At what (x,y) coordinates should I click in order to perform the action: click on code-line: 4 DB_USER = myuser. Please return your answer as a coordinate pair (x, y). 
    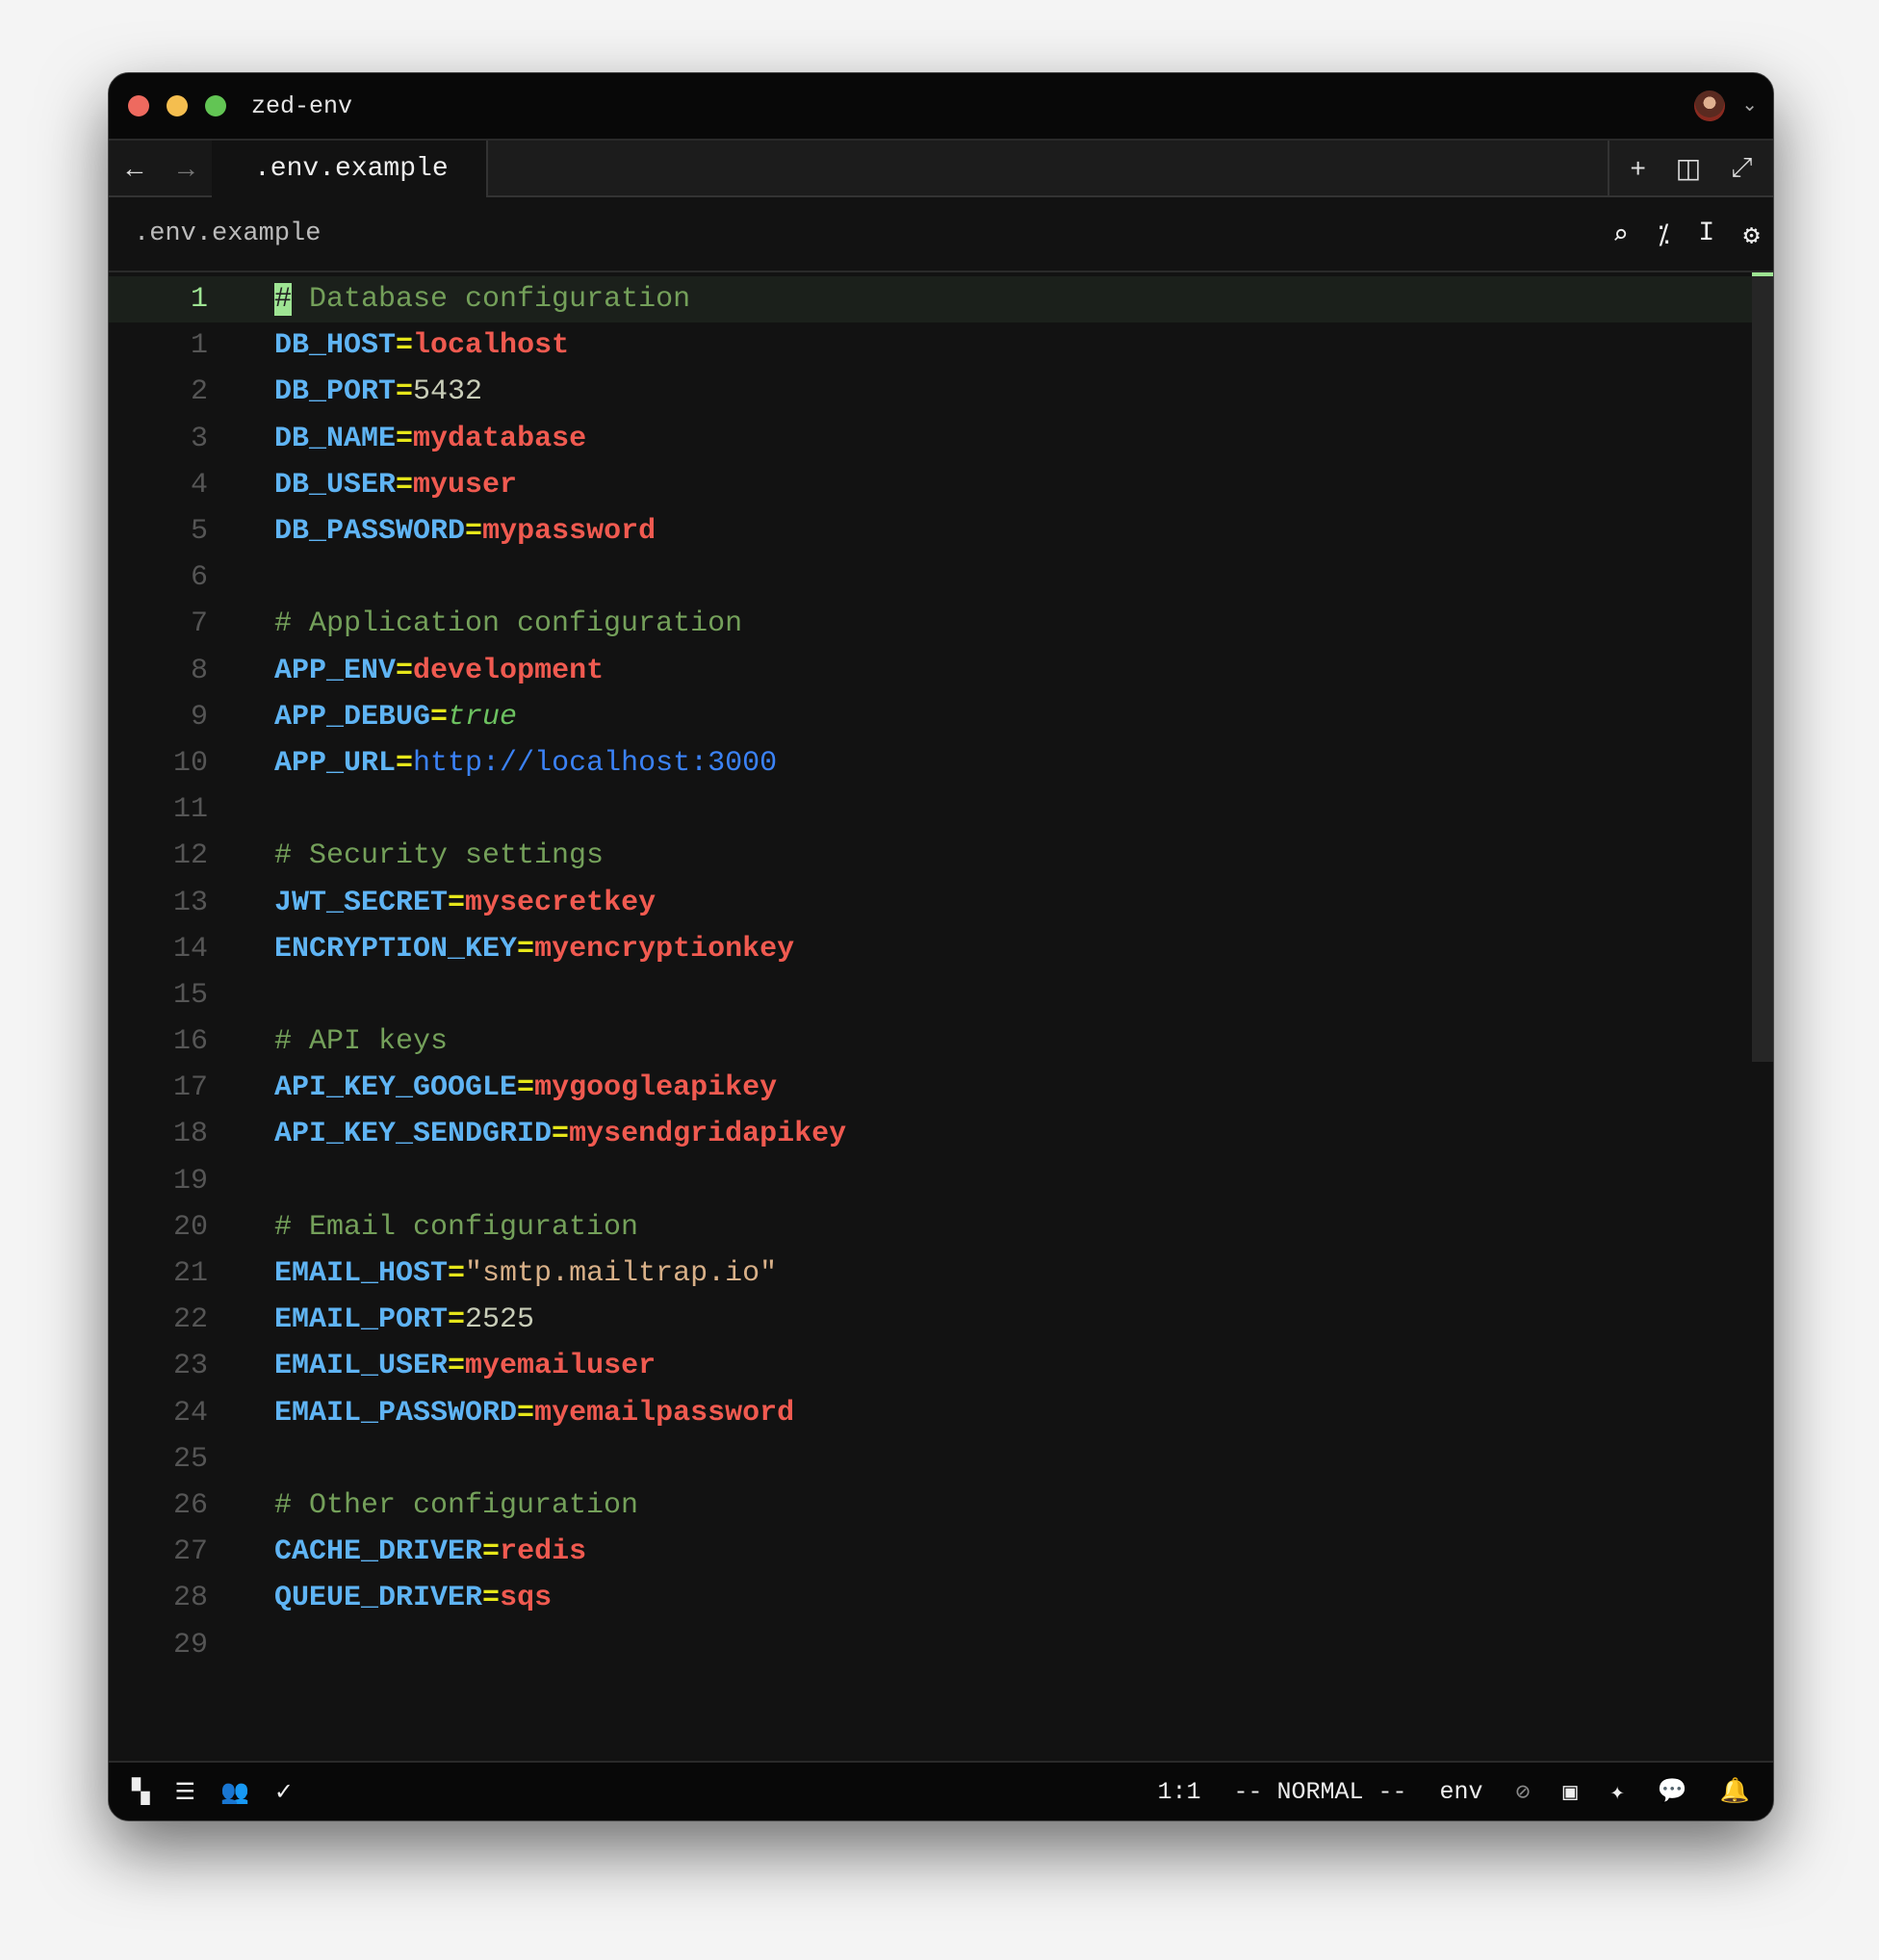
    Looking at the image, I should click on (941, 485).